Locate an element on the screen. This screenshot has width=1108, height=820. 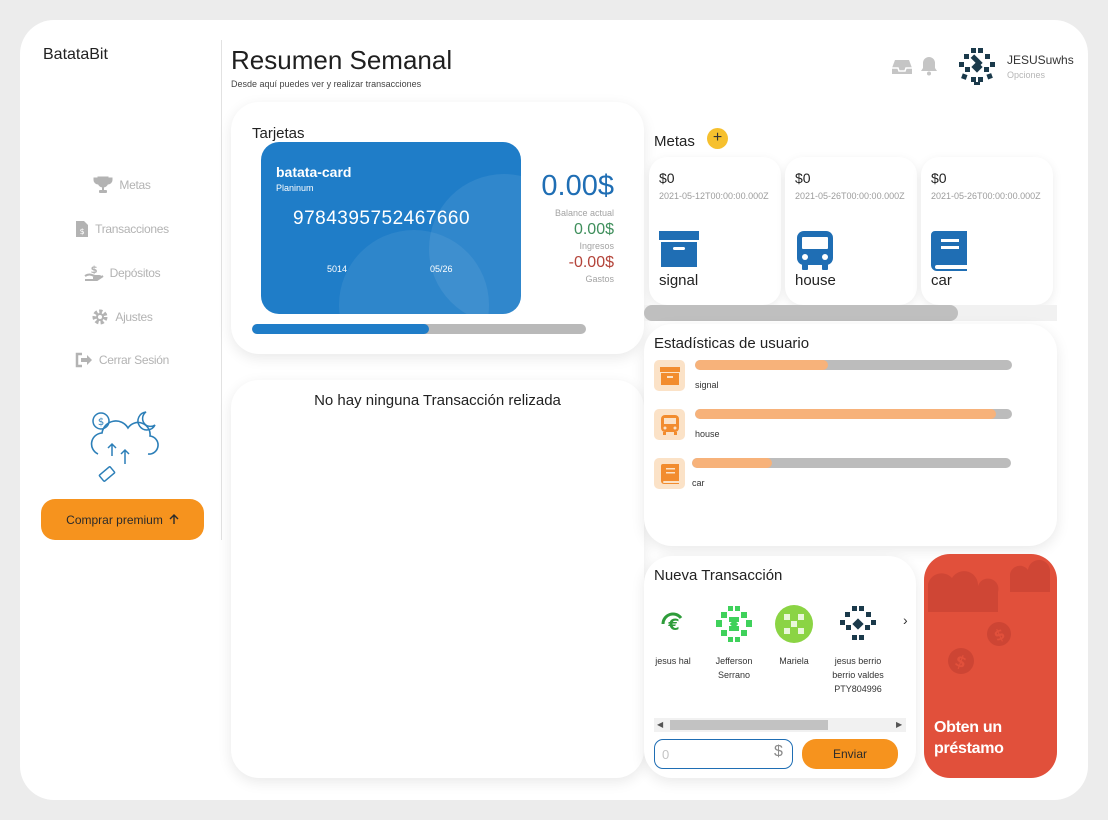
card-expiry: 05/26 is located at coordinates (441, 269).